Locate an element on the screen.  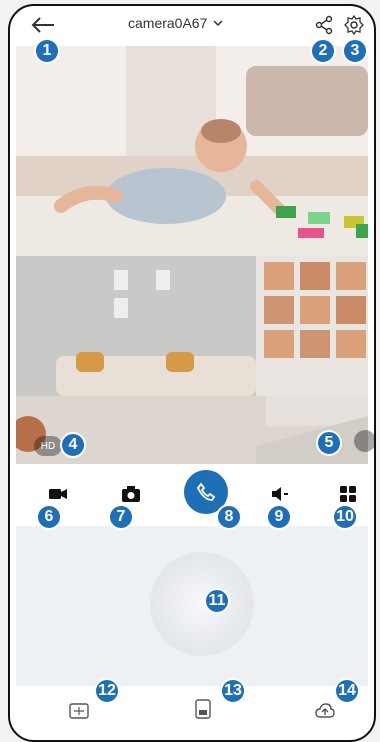
gear-icon is located at coordinates (354, 25).